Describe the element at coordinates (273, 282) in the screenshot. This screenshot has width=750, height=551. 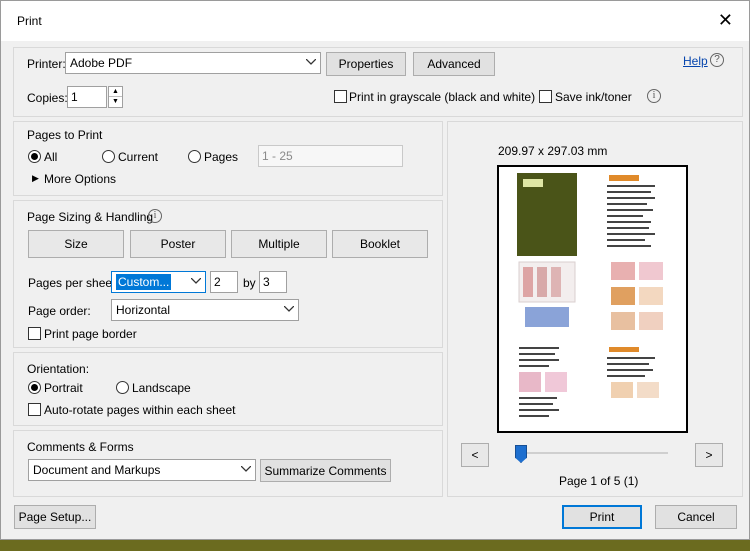
I see `pages-rows-input: 3` at that location.